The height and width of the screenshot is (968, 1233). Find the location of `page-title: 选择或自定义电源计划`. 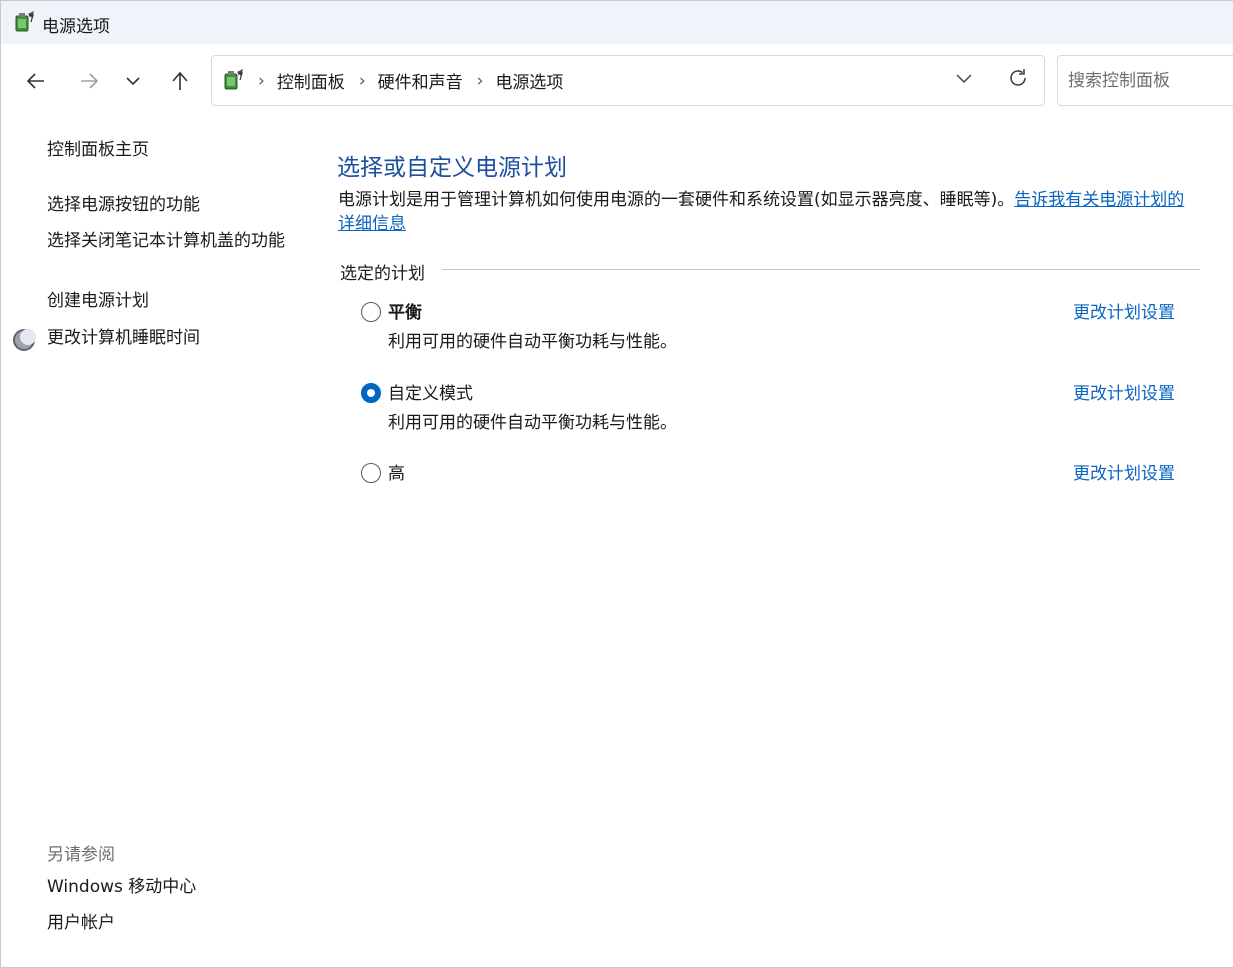

page-title: 选择或自定义电源计划 is located at coordinates (452, 168).